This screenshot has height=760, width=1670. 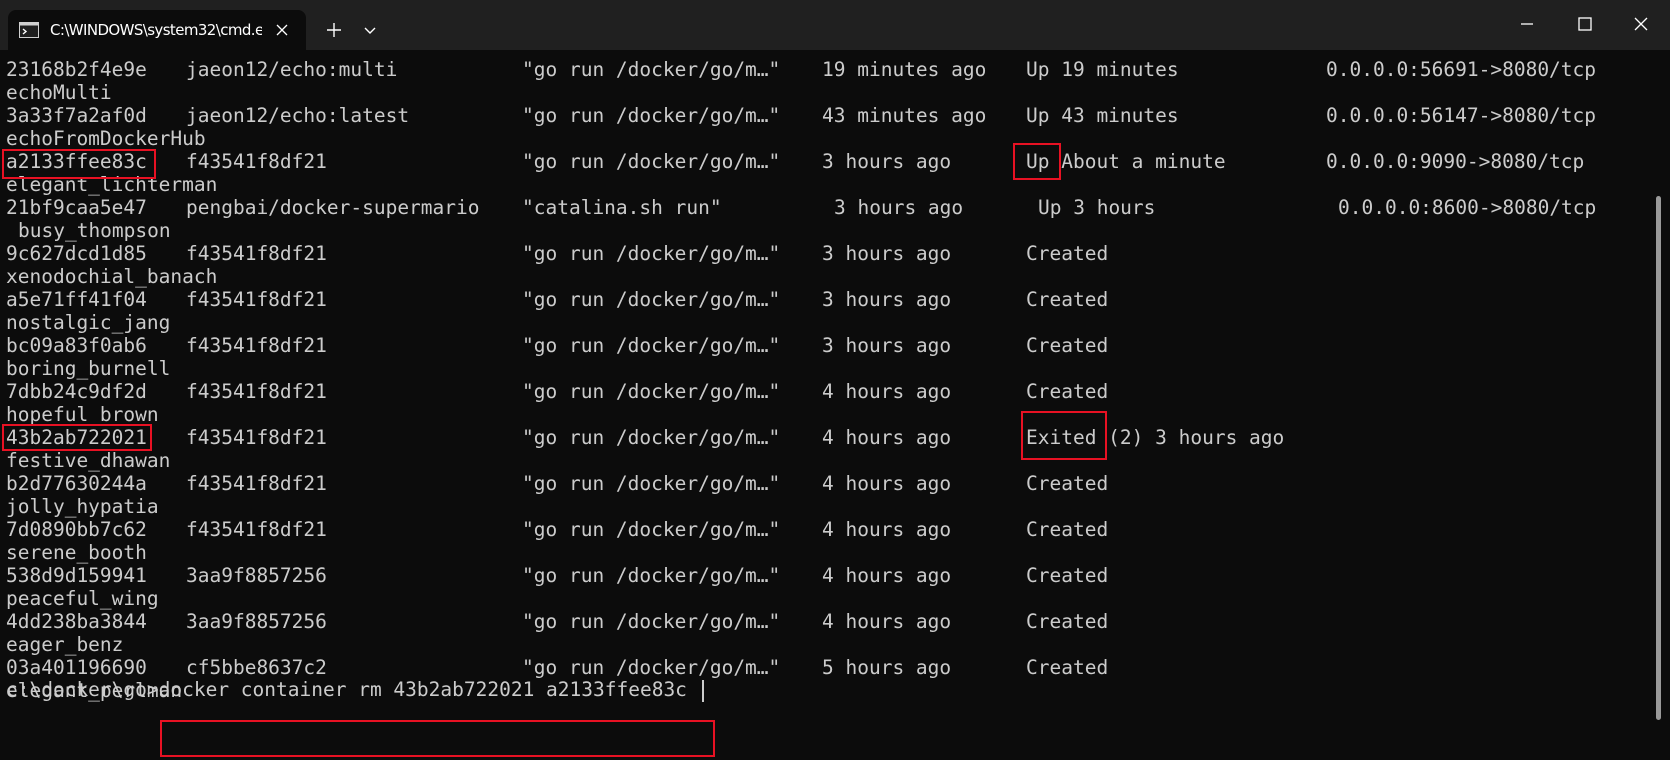 I want to click on container-ports: 0.0.0.0:9090->8080/tcp, so click(x=1455, y=161).